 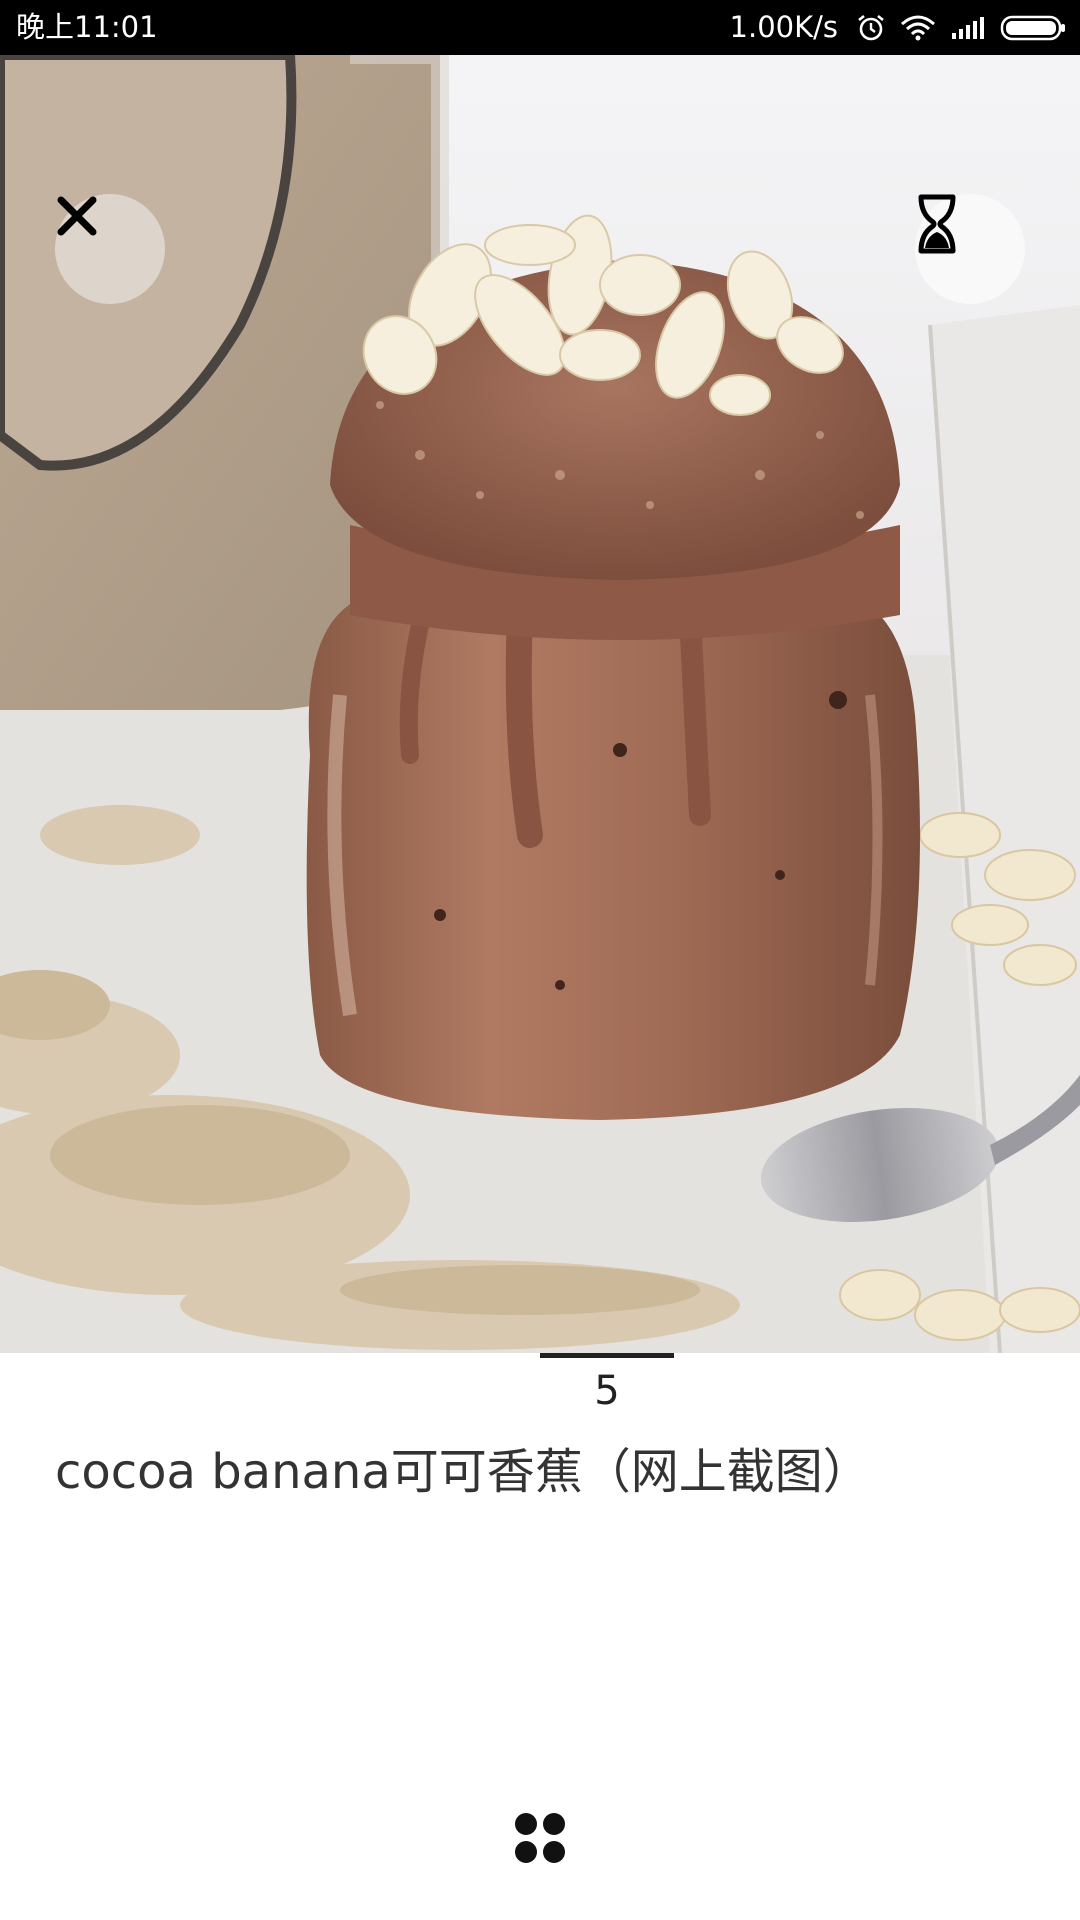 What do you see at coordinates (110, 249) in the screenshot?
I see `close-button` at bounding box center [110, 249].